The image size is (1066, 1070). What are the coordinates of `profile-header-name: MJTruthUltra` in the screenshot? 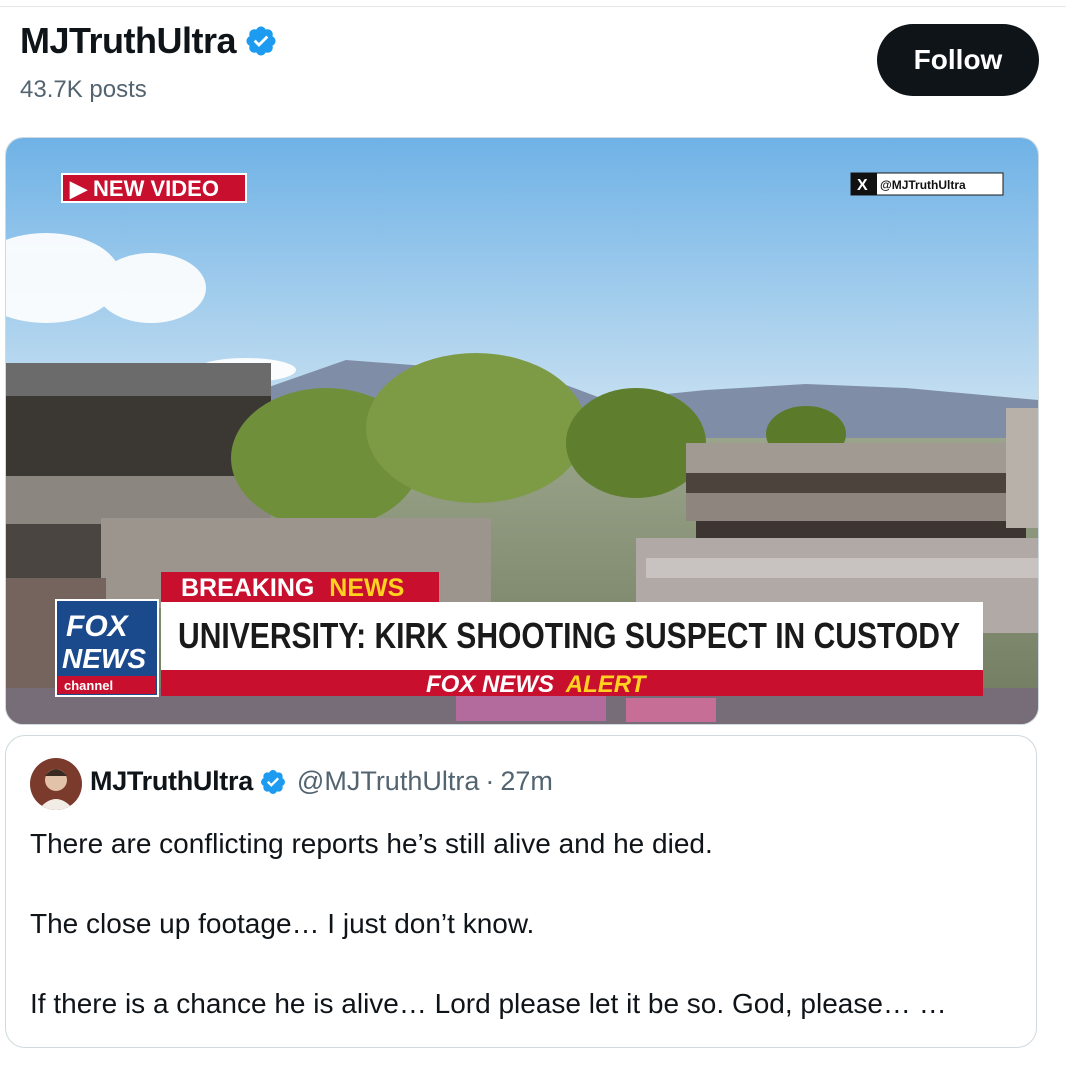 It's located at (149, 41).